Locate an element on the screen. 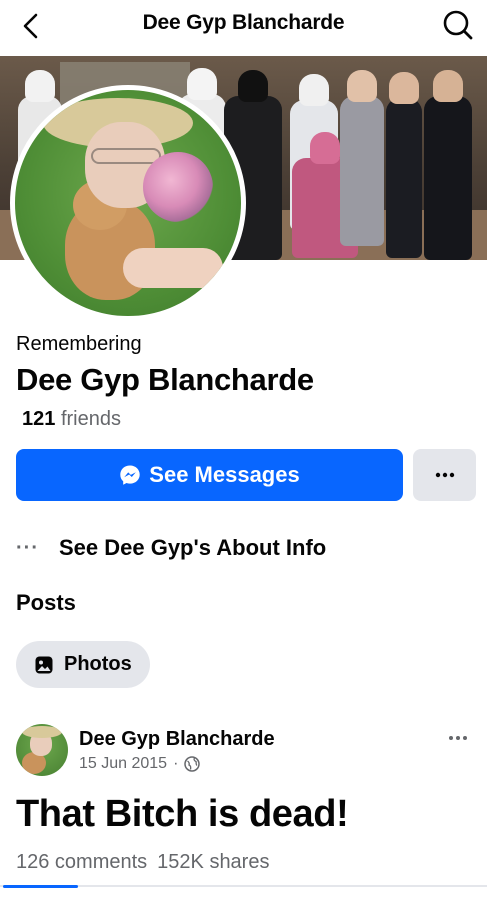 Image resolution: width=487 pixels, height=900 pixels. photos-filter-chip: Photos is located at coordinates (83, 664).